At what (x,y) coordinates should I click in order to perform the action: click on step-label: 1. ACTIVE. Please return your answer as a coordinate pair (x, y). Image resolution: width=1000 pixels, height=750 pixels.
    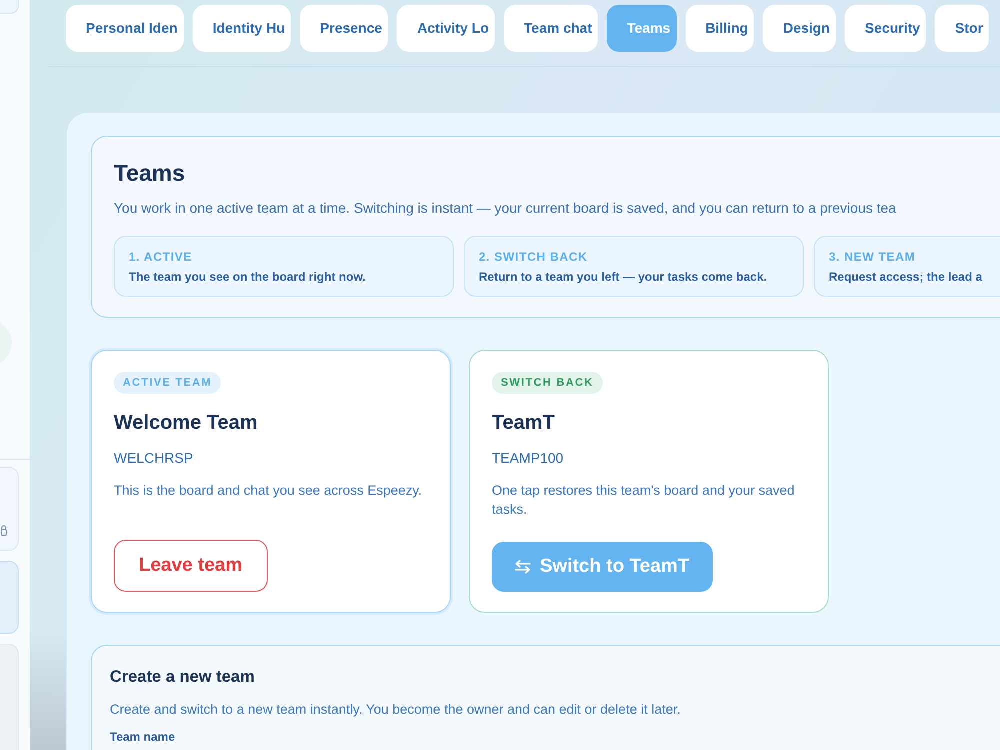
    Looking at the image, I should click on (161, 257).